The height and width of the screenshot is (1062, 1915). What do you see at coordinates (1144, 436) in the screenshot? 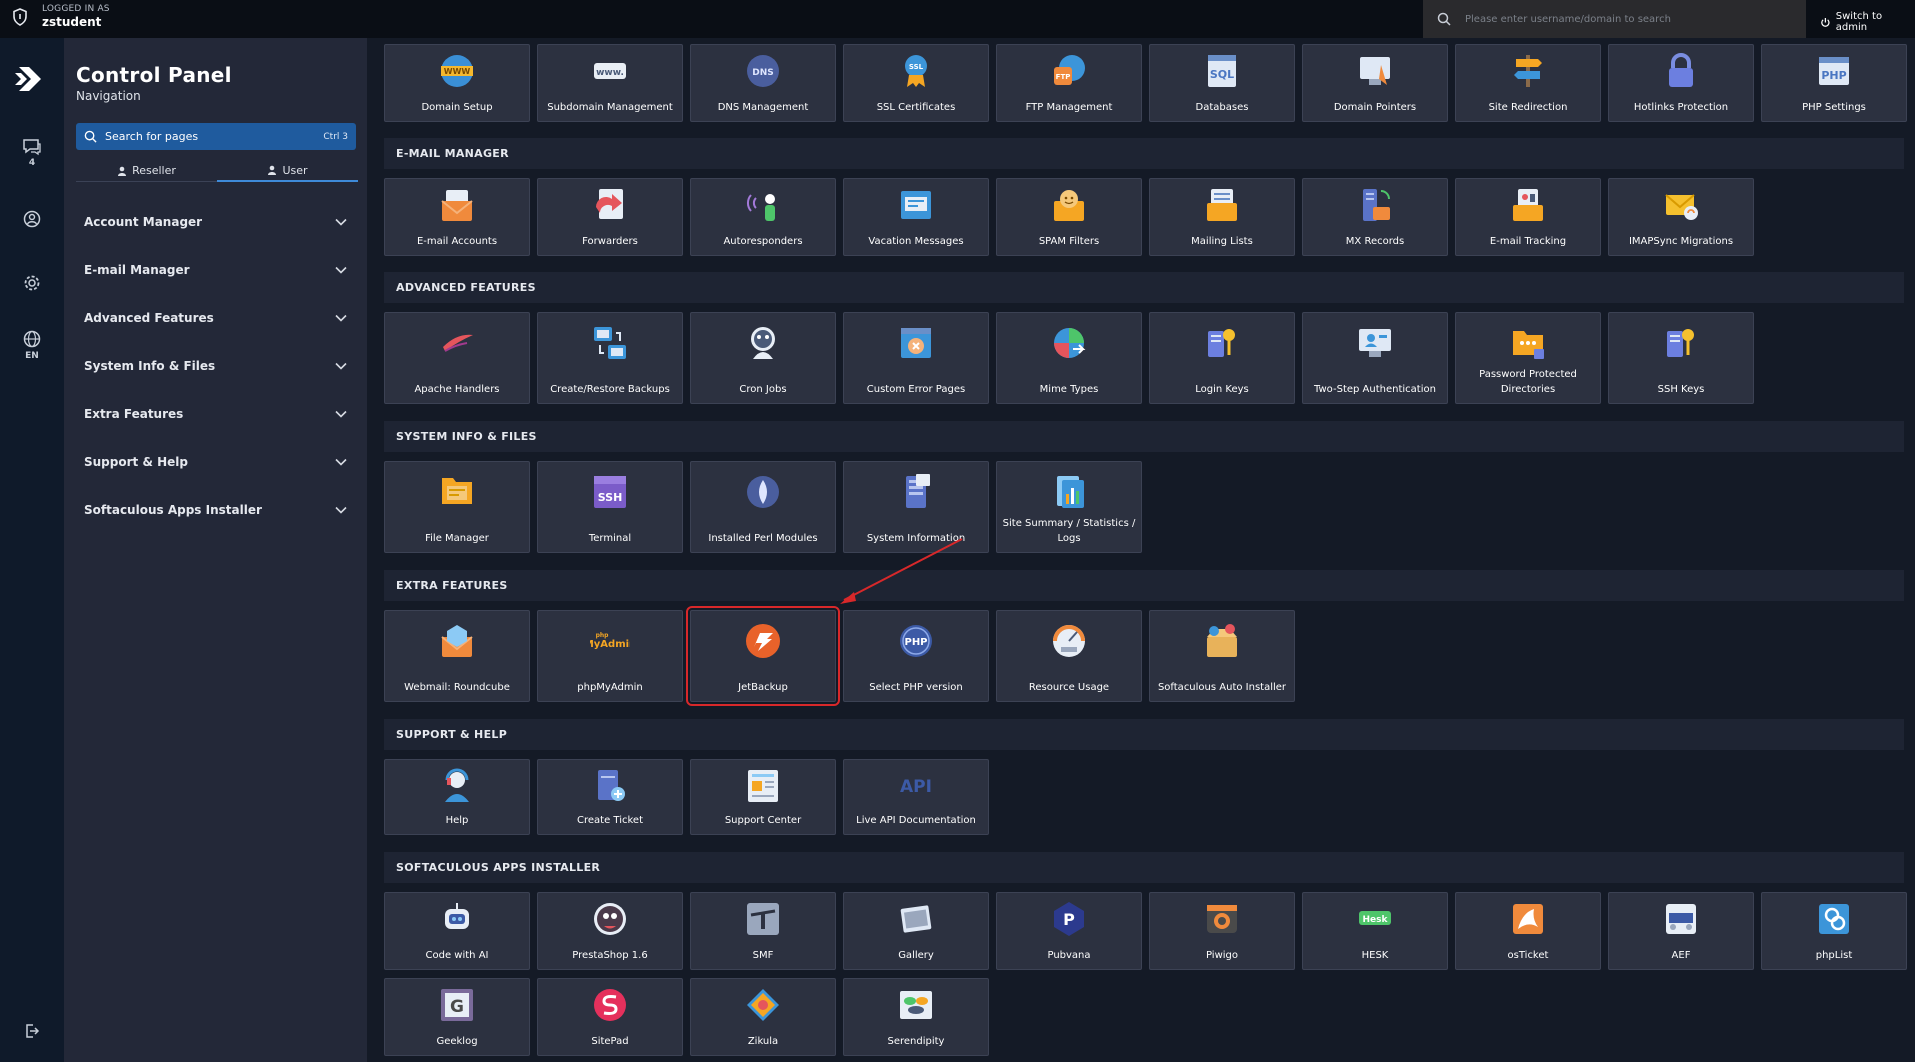
I see `section-system-header: SYSTEM INFO & FILES` at bounding box center [1144, 436].